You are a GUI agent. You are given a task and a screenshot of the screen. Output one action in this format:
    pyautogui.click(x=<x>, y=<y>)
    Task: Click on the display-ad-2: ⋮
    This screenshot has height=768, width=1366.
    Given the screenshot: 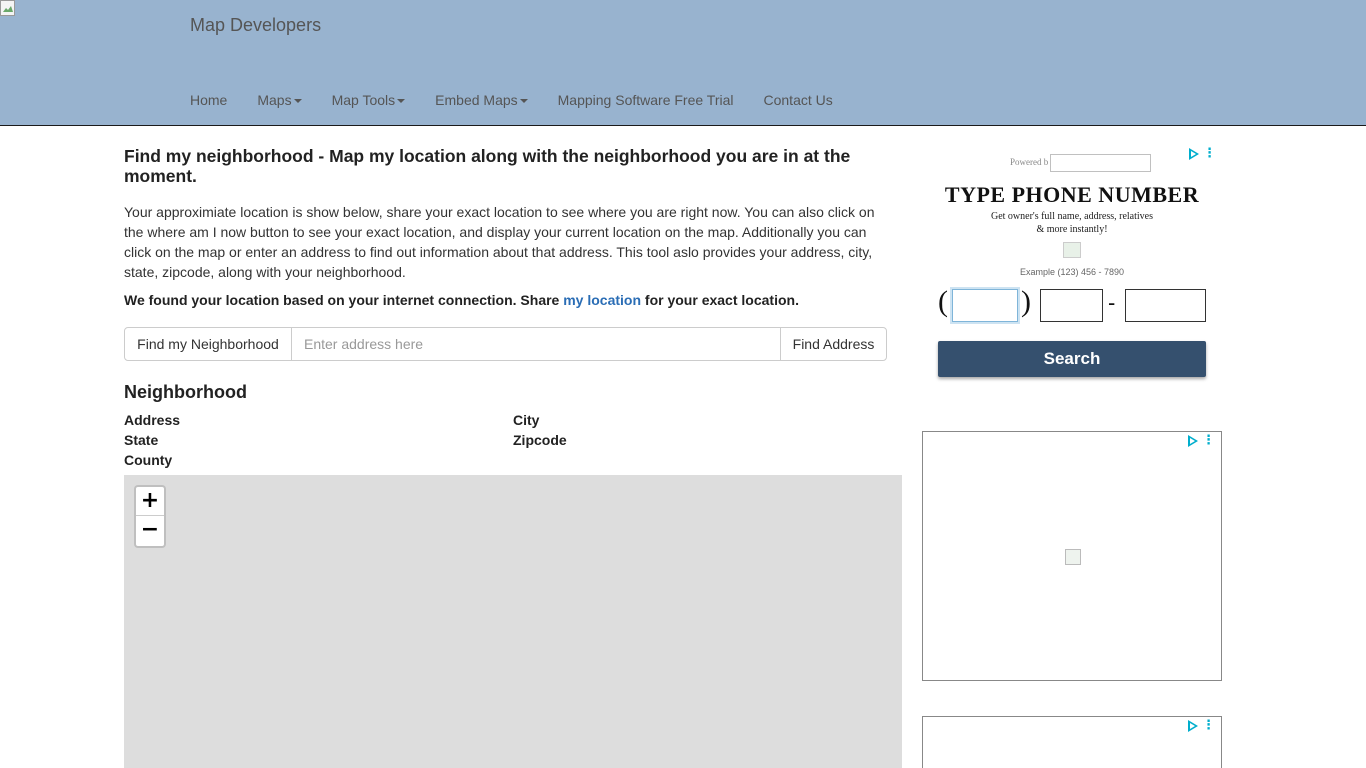 What is the action you would take?
    pyautogui.click(x=1072, y=556)
    